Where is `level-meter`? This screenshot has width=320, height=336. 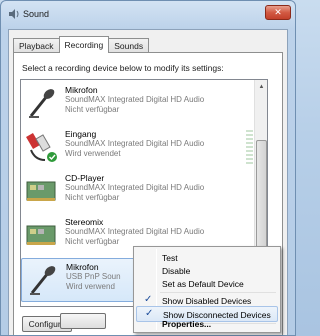 level-meter is located at coordinates (249, 147).